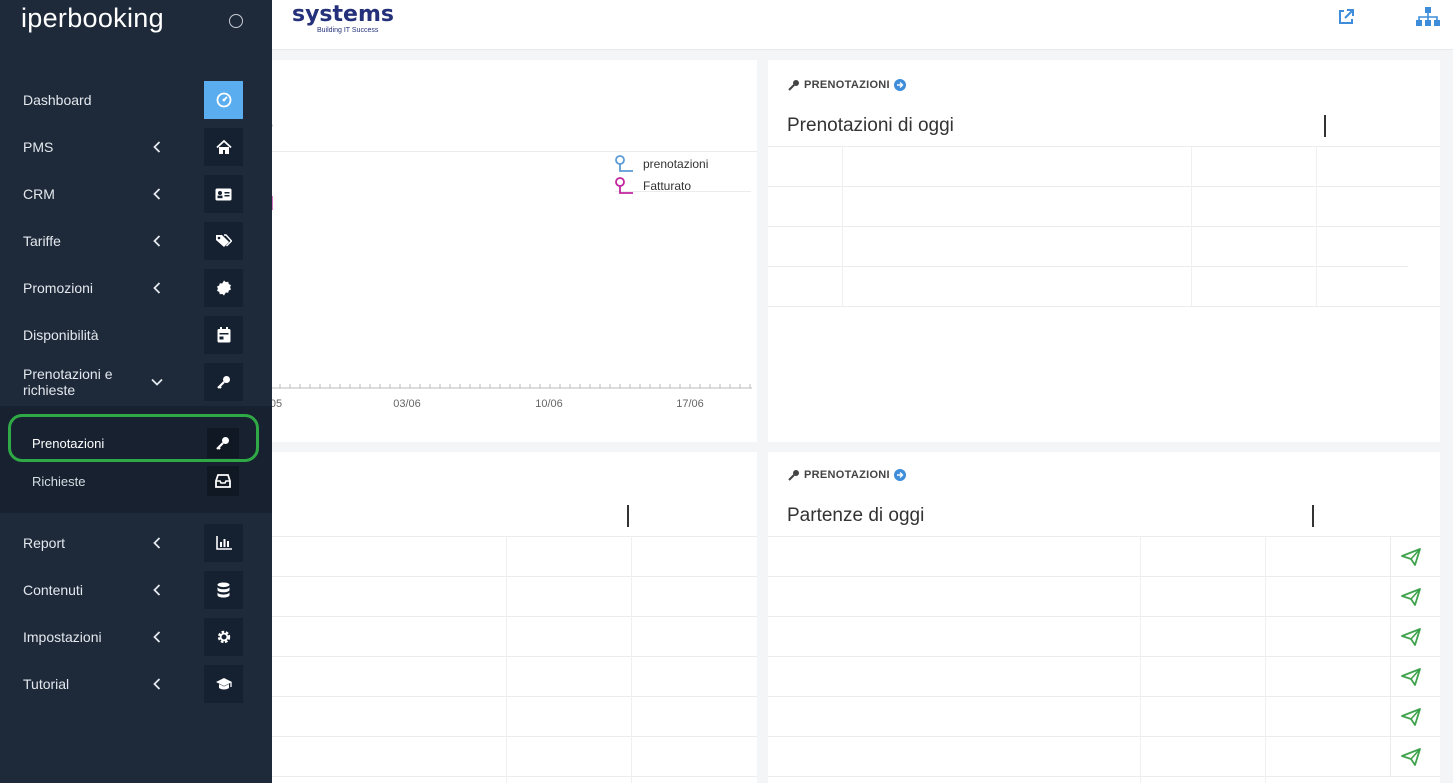  Describe the element at coordinates (136, 637) in the screenshot. I see `sidebar-item-impostazioni: Impostazioni` at that location.